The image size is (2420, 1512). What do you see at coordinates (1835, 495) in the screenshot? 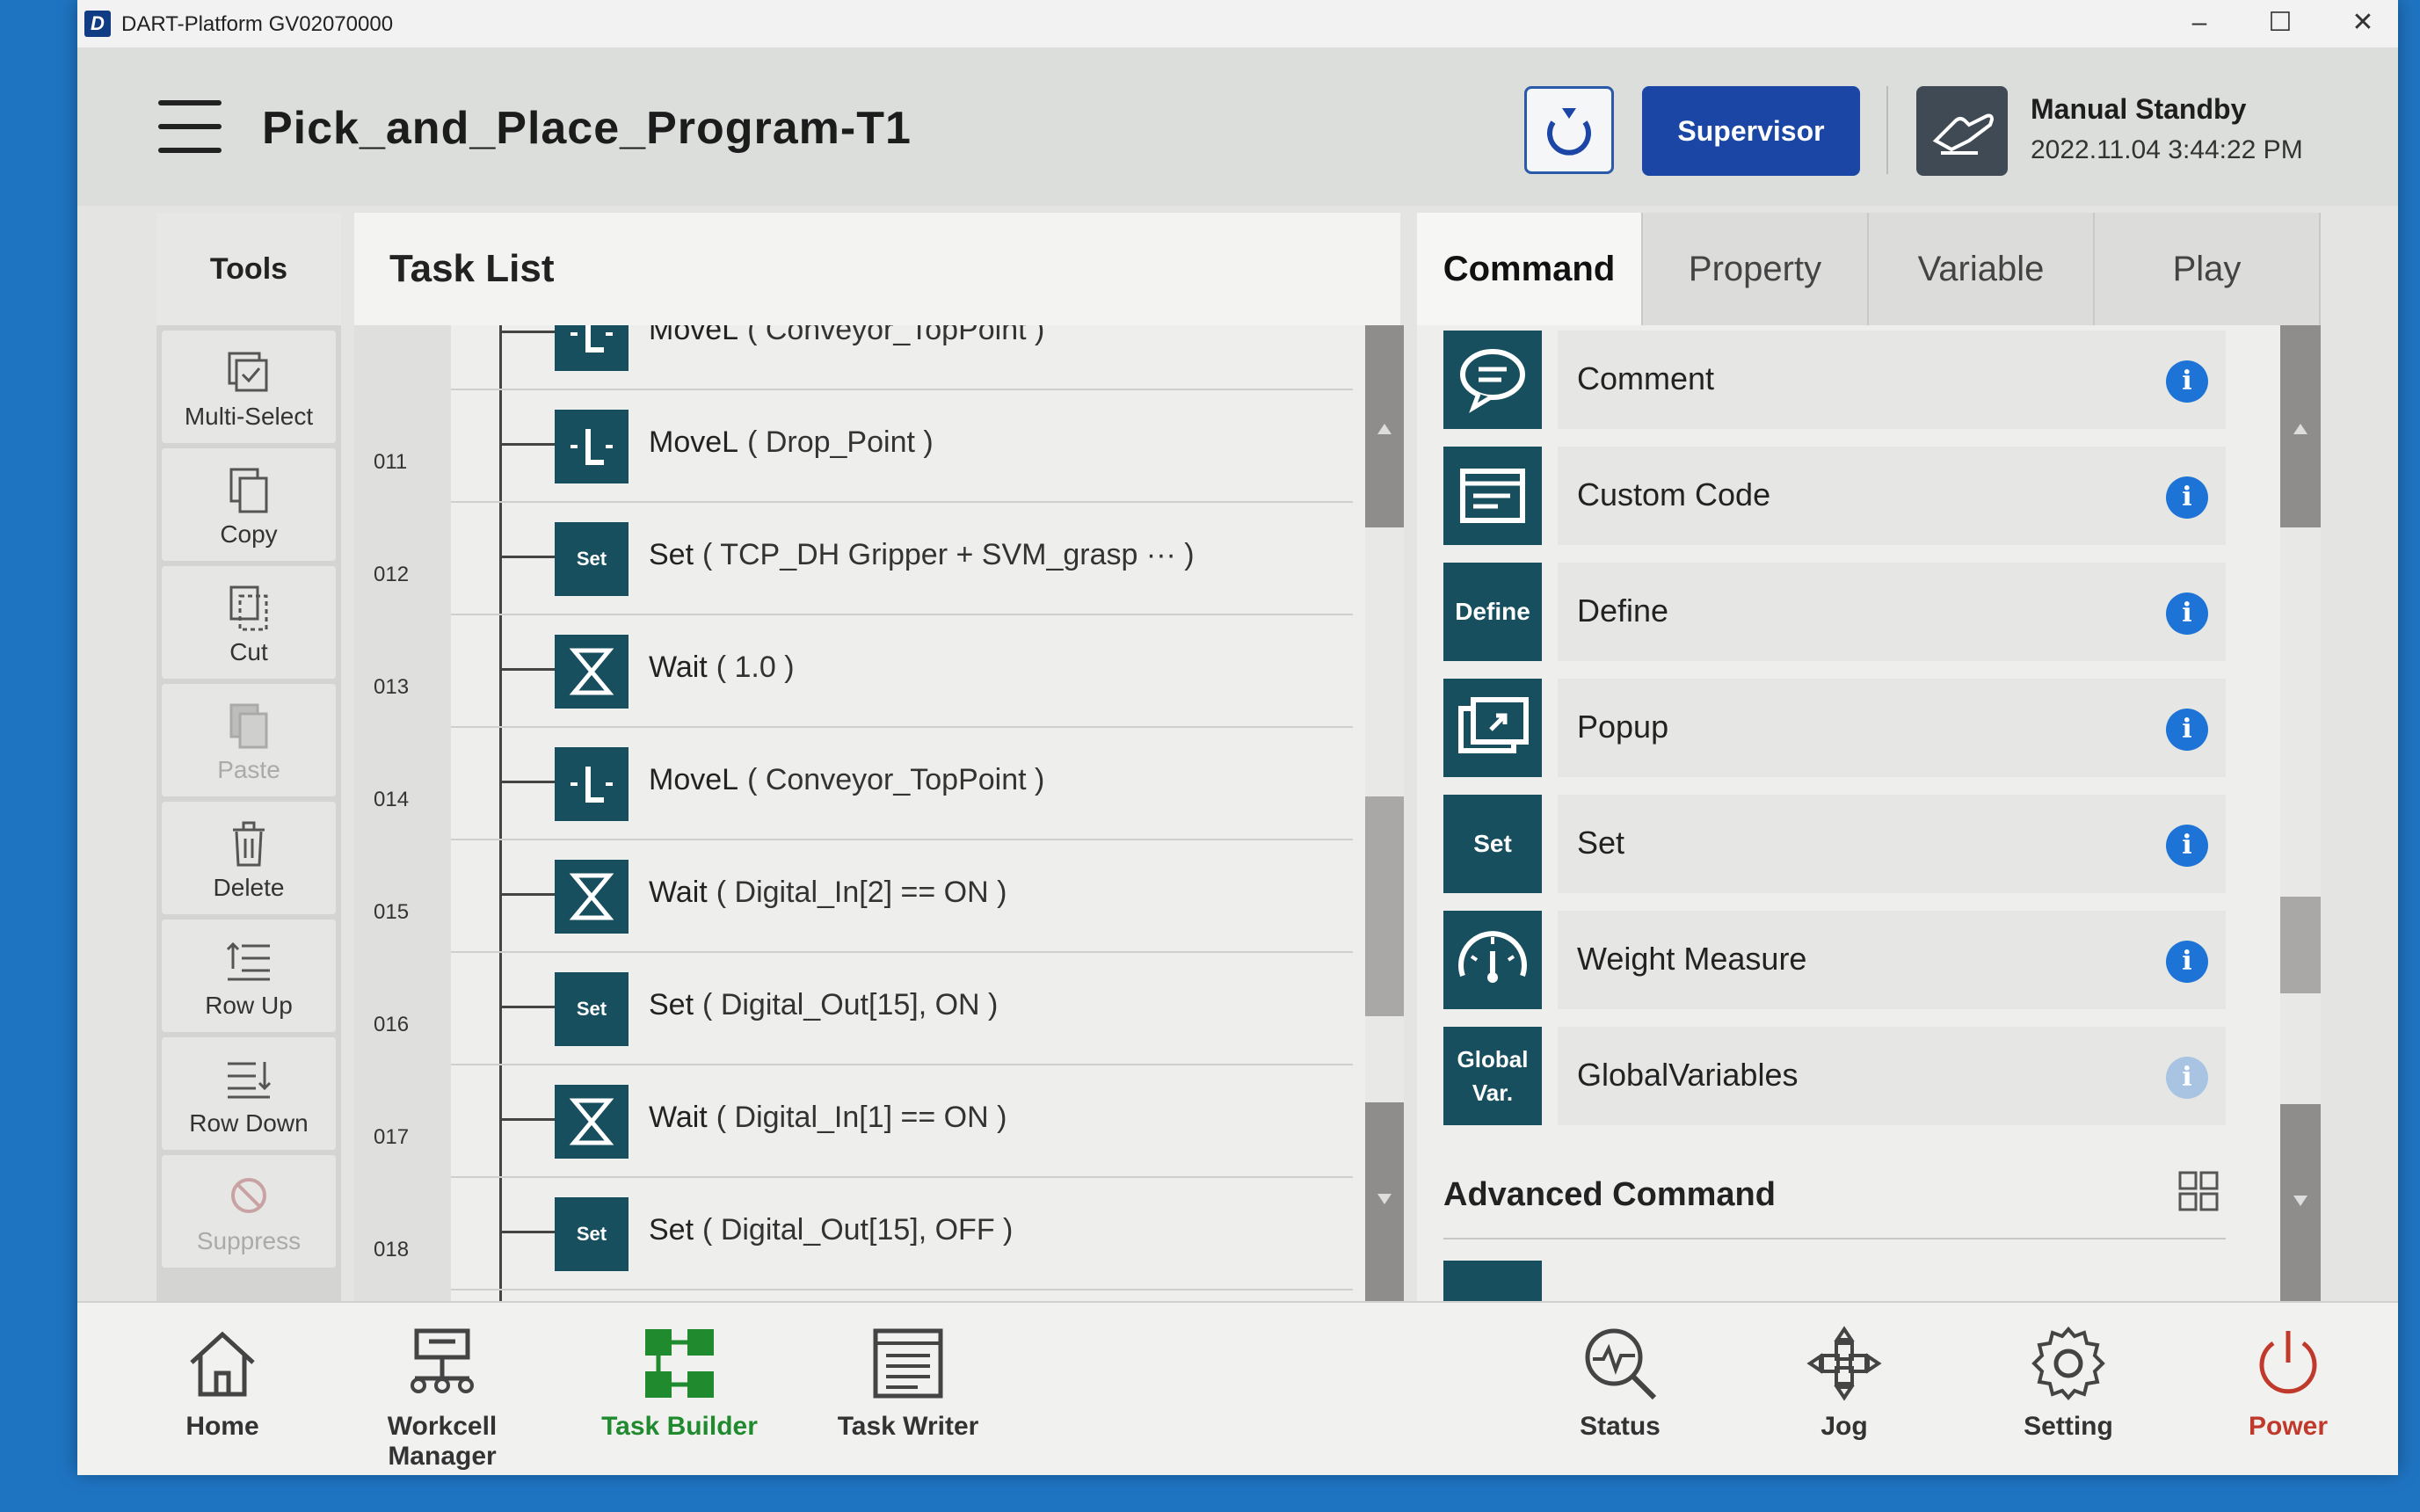
I see `command-item-custom-code: Custom Code i` at bounding box center [1835, 495].